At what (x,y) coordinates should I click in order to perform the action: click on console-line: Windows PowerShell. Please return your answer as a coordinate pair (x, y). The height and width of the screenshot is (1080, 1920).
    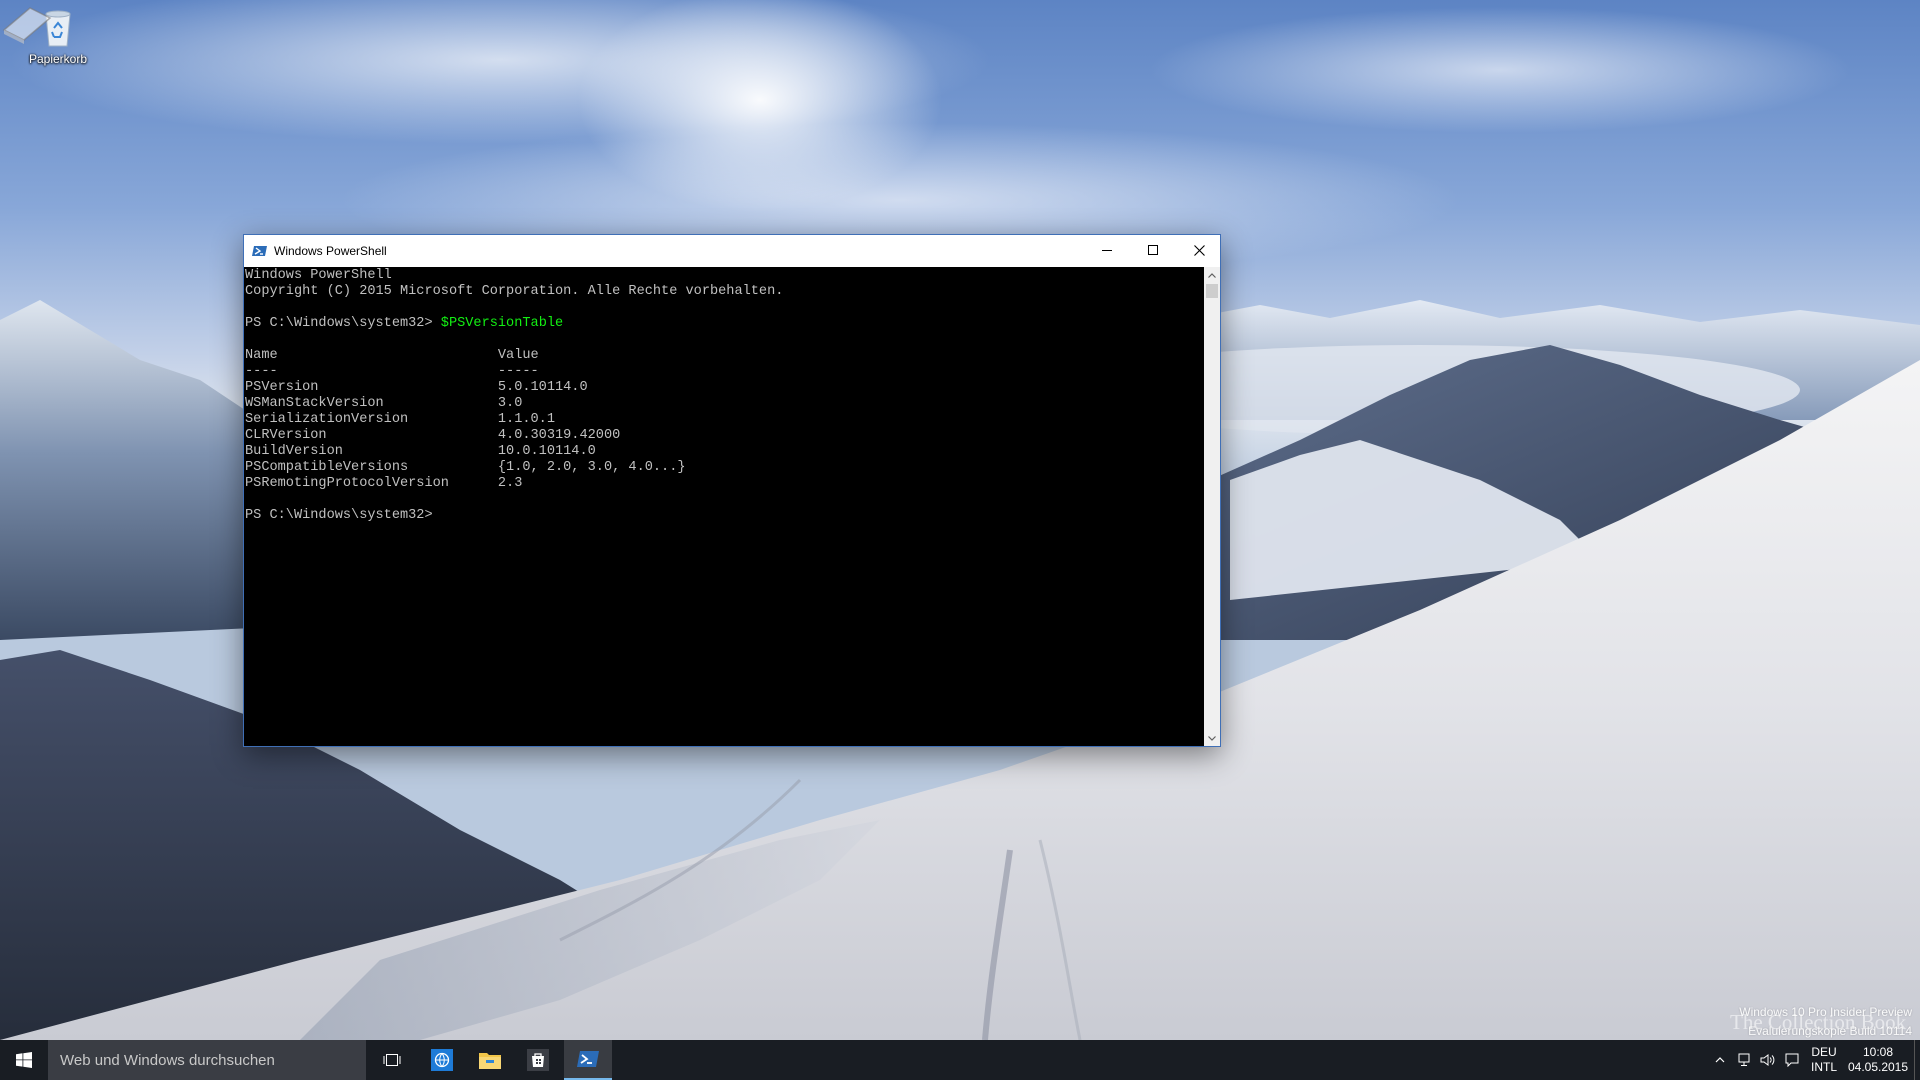
    Looking at the image, I should click on (318, 275).